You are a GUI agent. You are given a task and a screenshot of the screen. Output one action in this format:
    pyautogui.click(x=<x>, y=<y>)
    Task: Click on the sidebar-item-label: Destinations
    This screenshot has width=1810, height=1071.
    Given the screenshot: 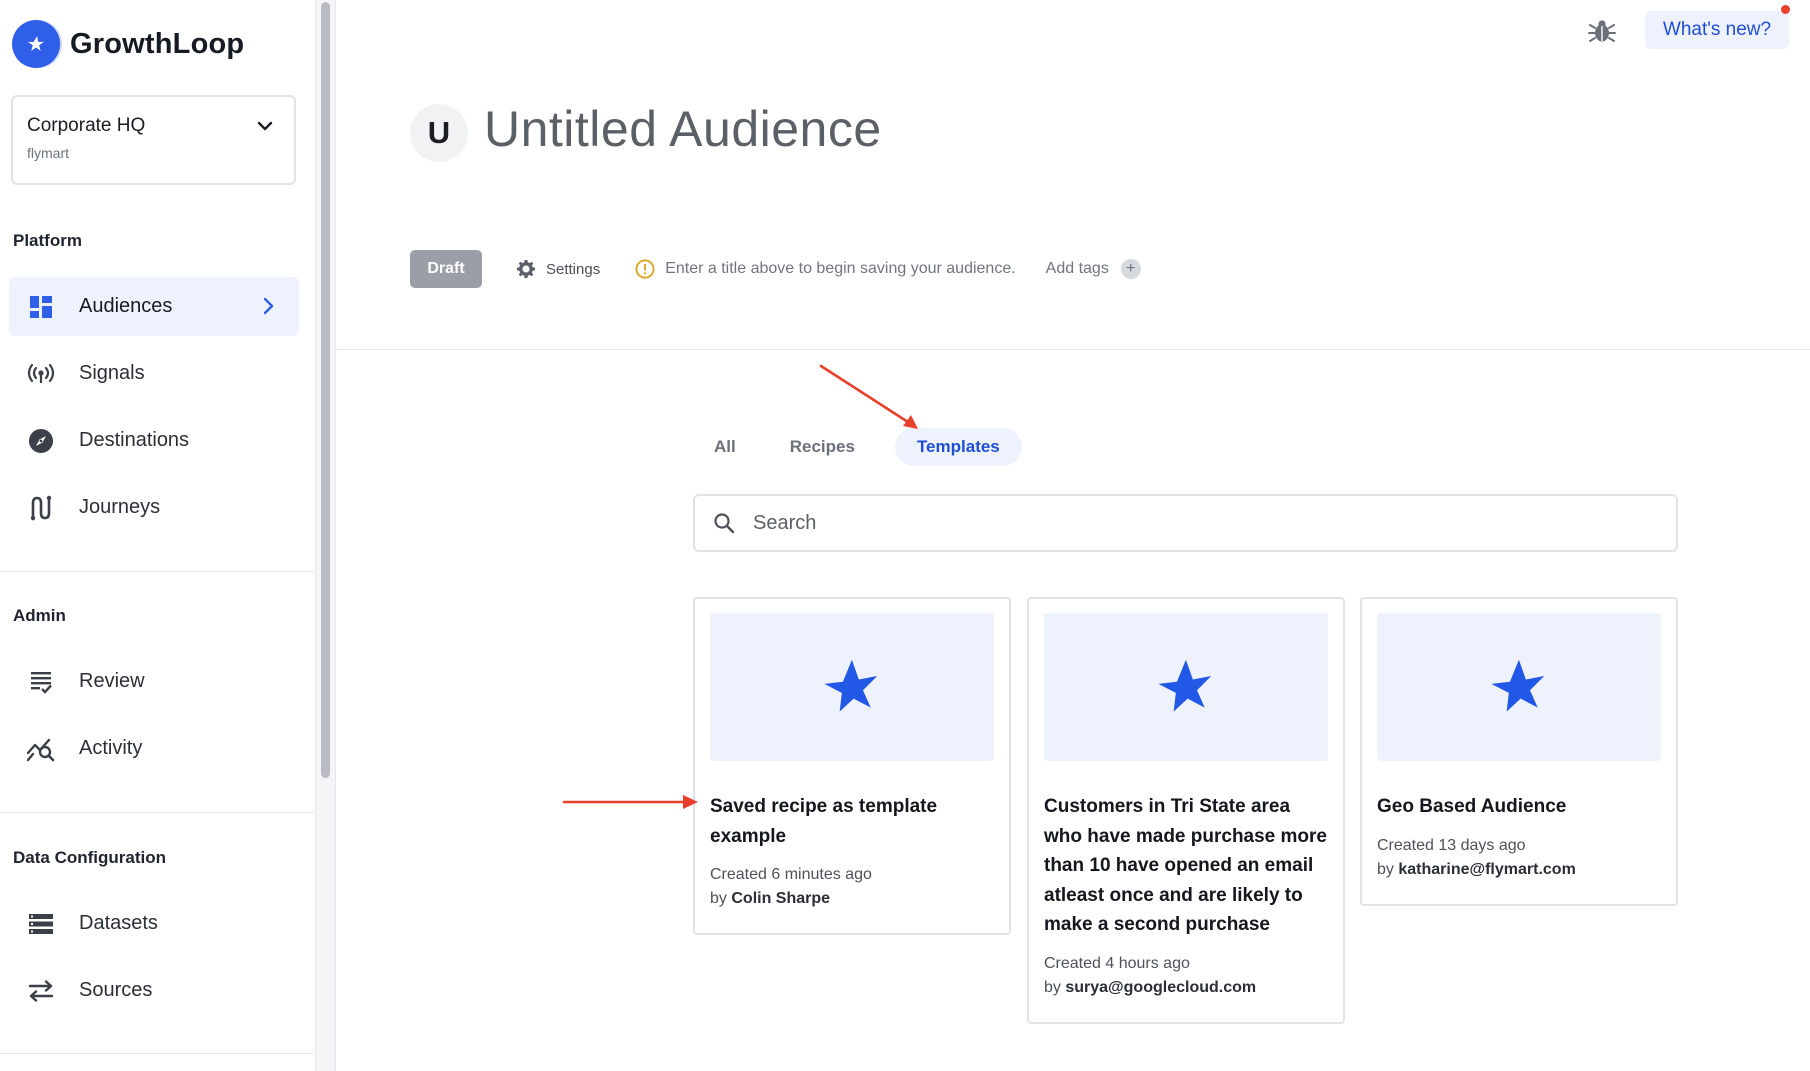 What is the action you would take?
    pyautogui.click(x=134, y=440)
    